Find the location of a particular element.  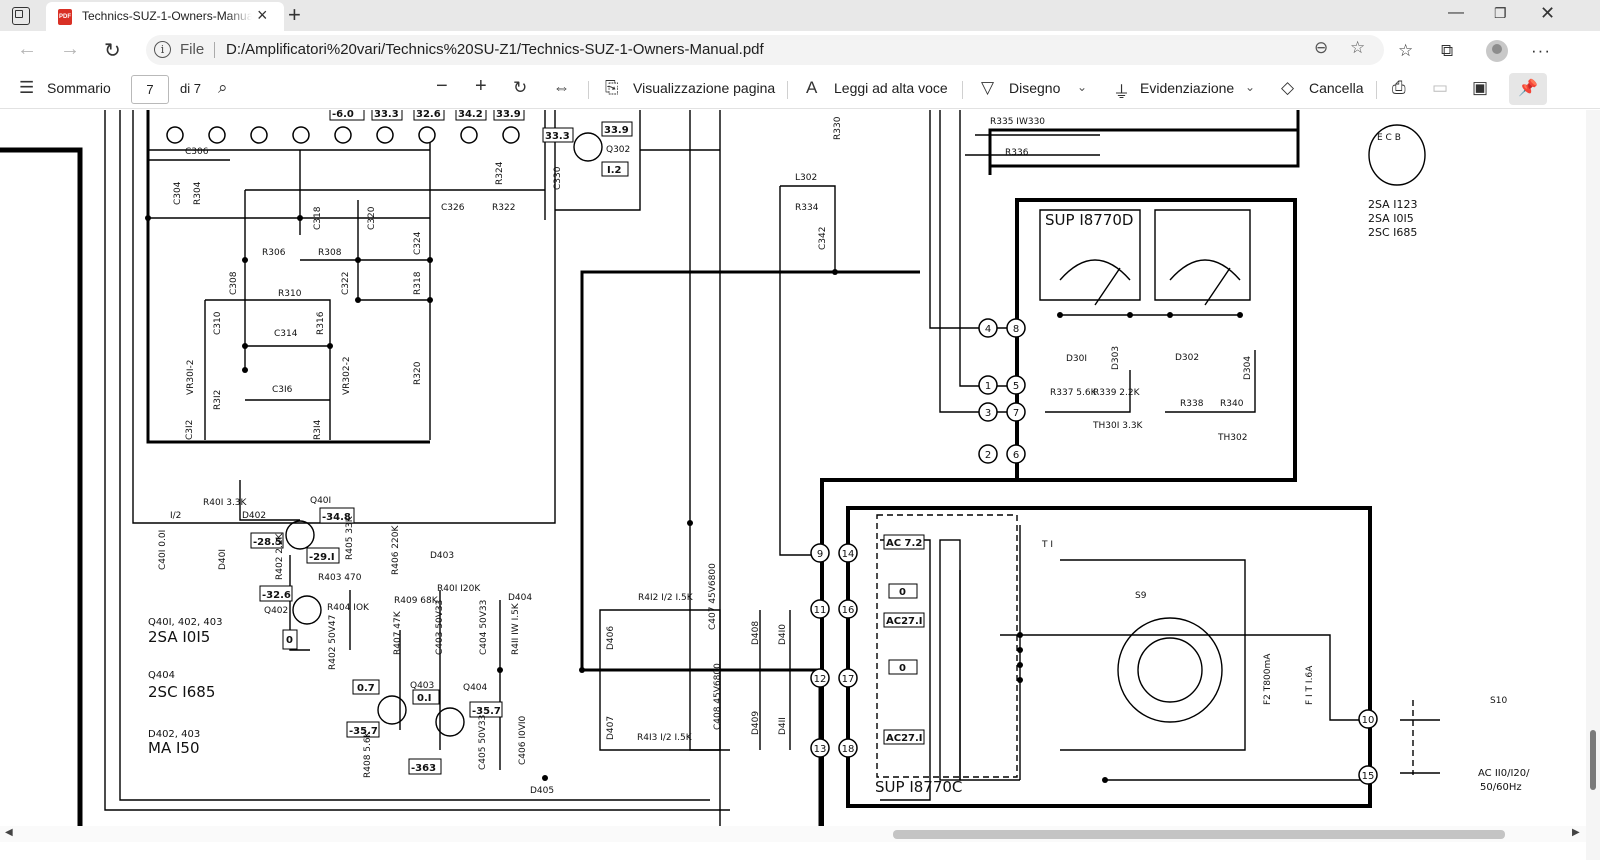

page-number-input: 7 is located at coordinates (150, 89).